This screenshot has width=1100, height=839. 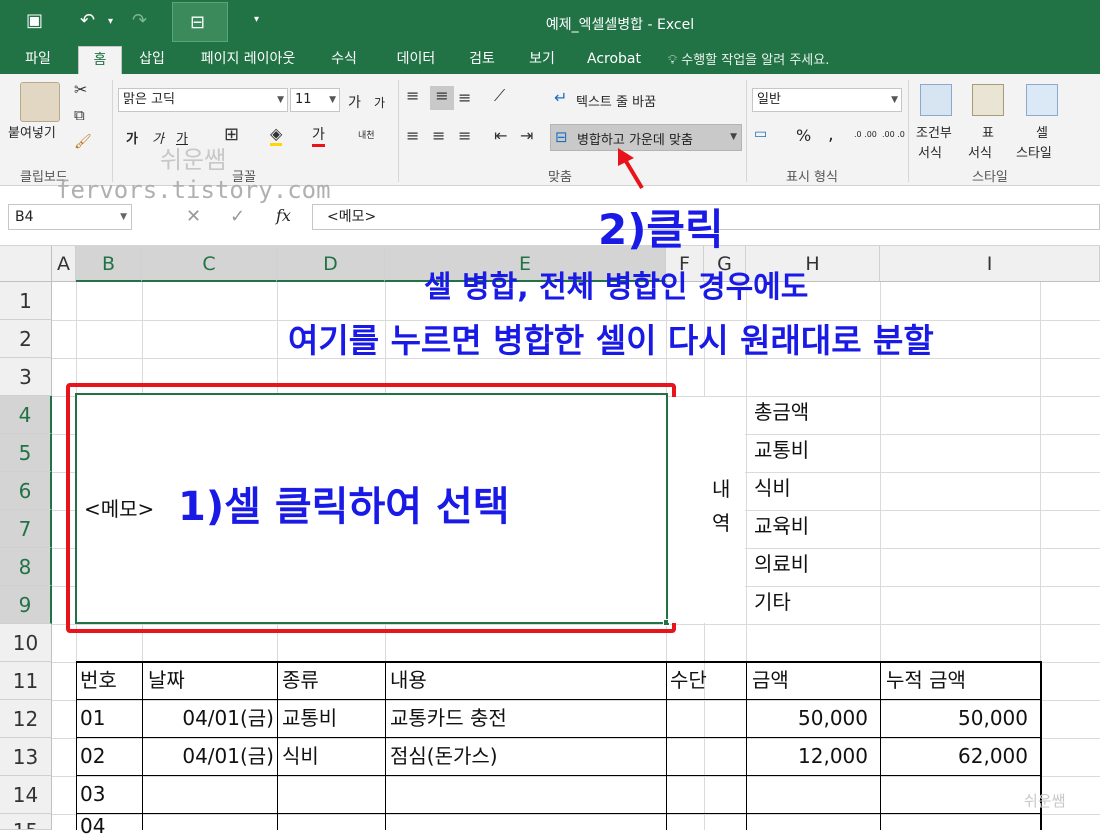 What do you see at coordinates (990, 264) in the screenshot?
I see `column-header-i: I` at bounding box center [990, 264].